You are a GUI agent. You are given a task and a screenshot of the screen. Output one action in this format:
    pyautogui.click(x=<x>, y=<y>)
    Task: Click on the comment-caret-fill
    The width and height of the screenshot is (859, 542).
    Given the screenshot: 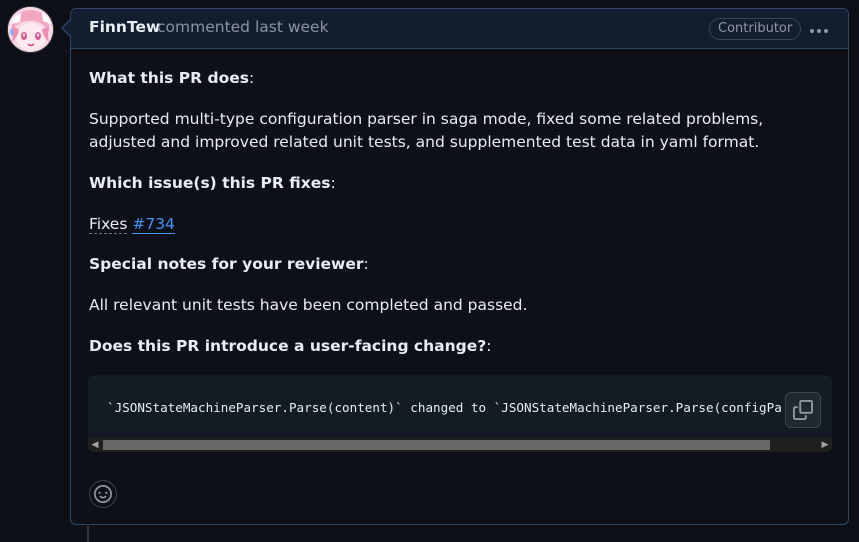 What is the action you would take?
    pyautogui.click(x=67, y=28)
    